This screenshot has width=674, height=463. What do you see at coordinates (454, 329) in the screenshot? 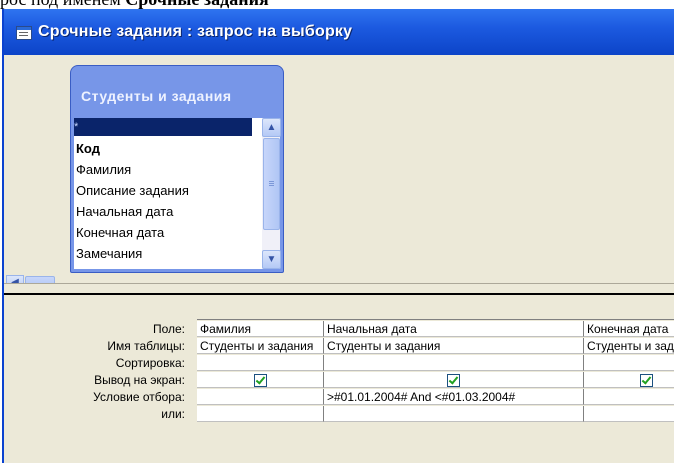
I see `field-cell-2: Начальная дата` at bounding box center [454, 329].